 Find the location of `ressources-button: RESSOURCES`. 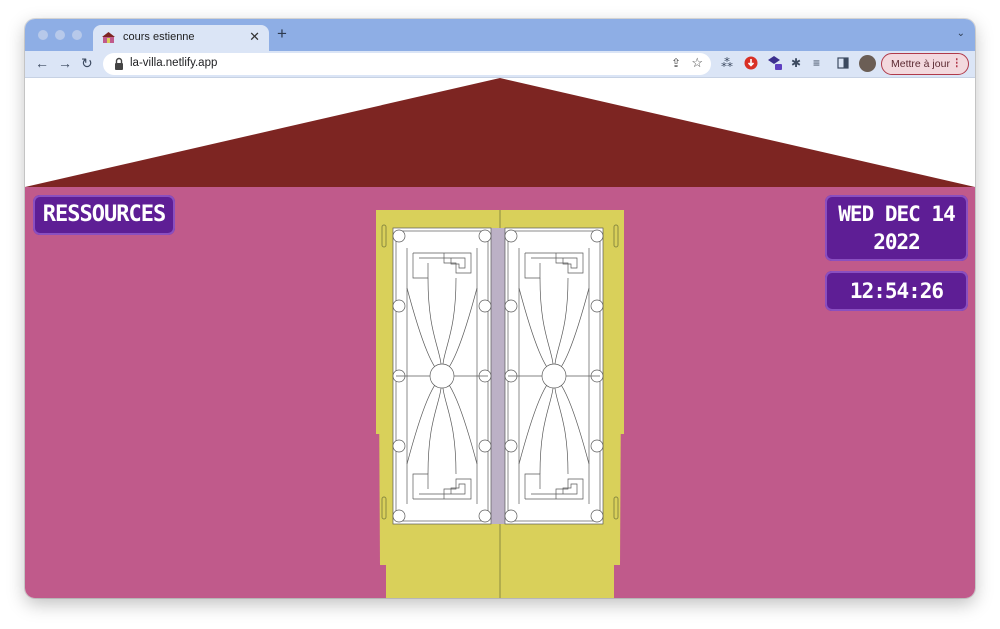

ressources-button: RESSOURCES is located at coordinates (104, 215).